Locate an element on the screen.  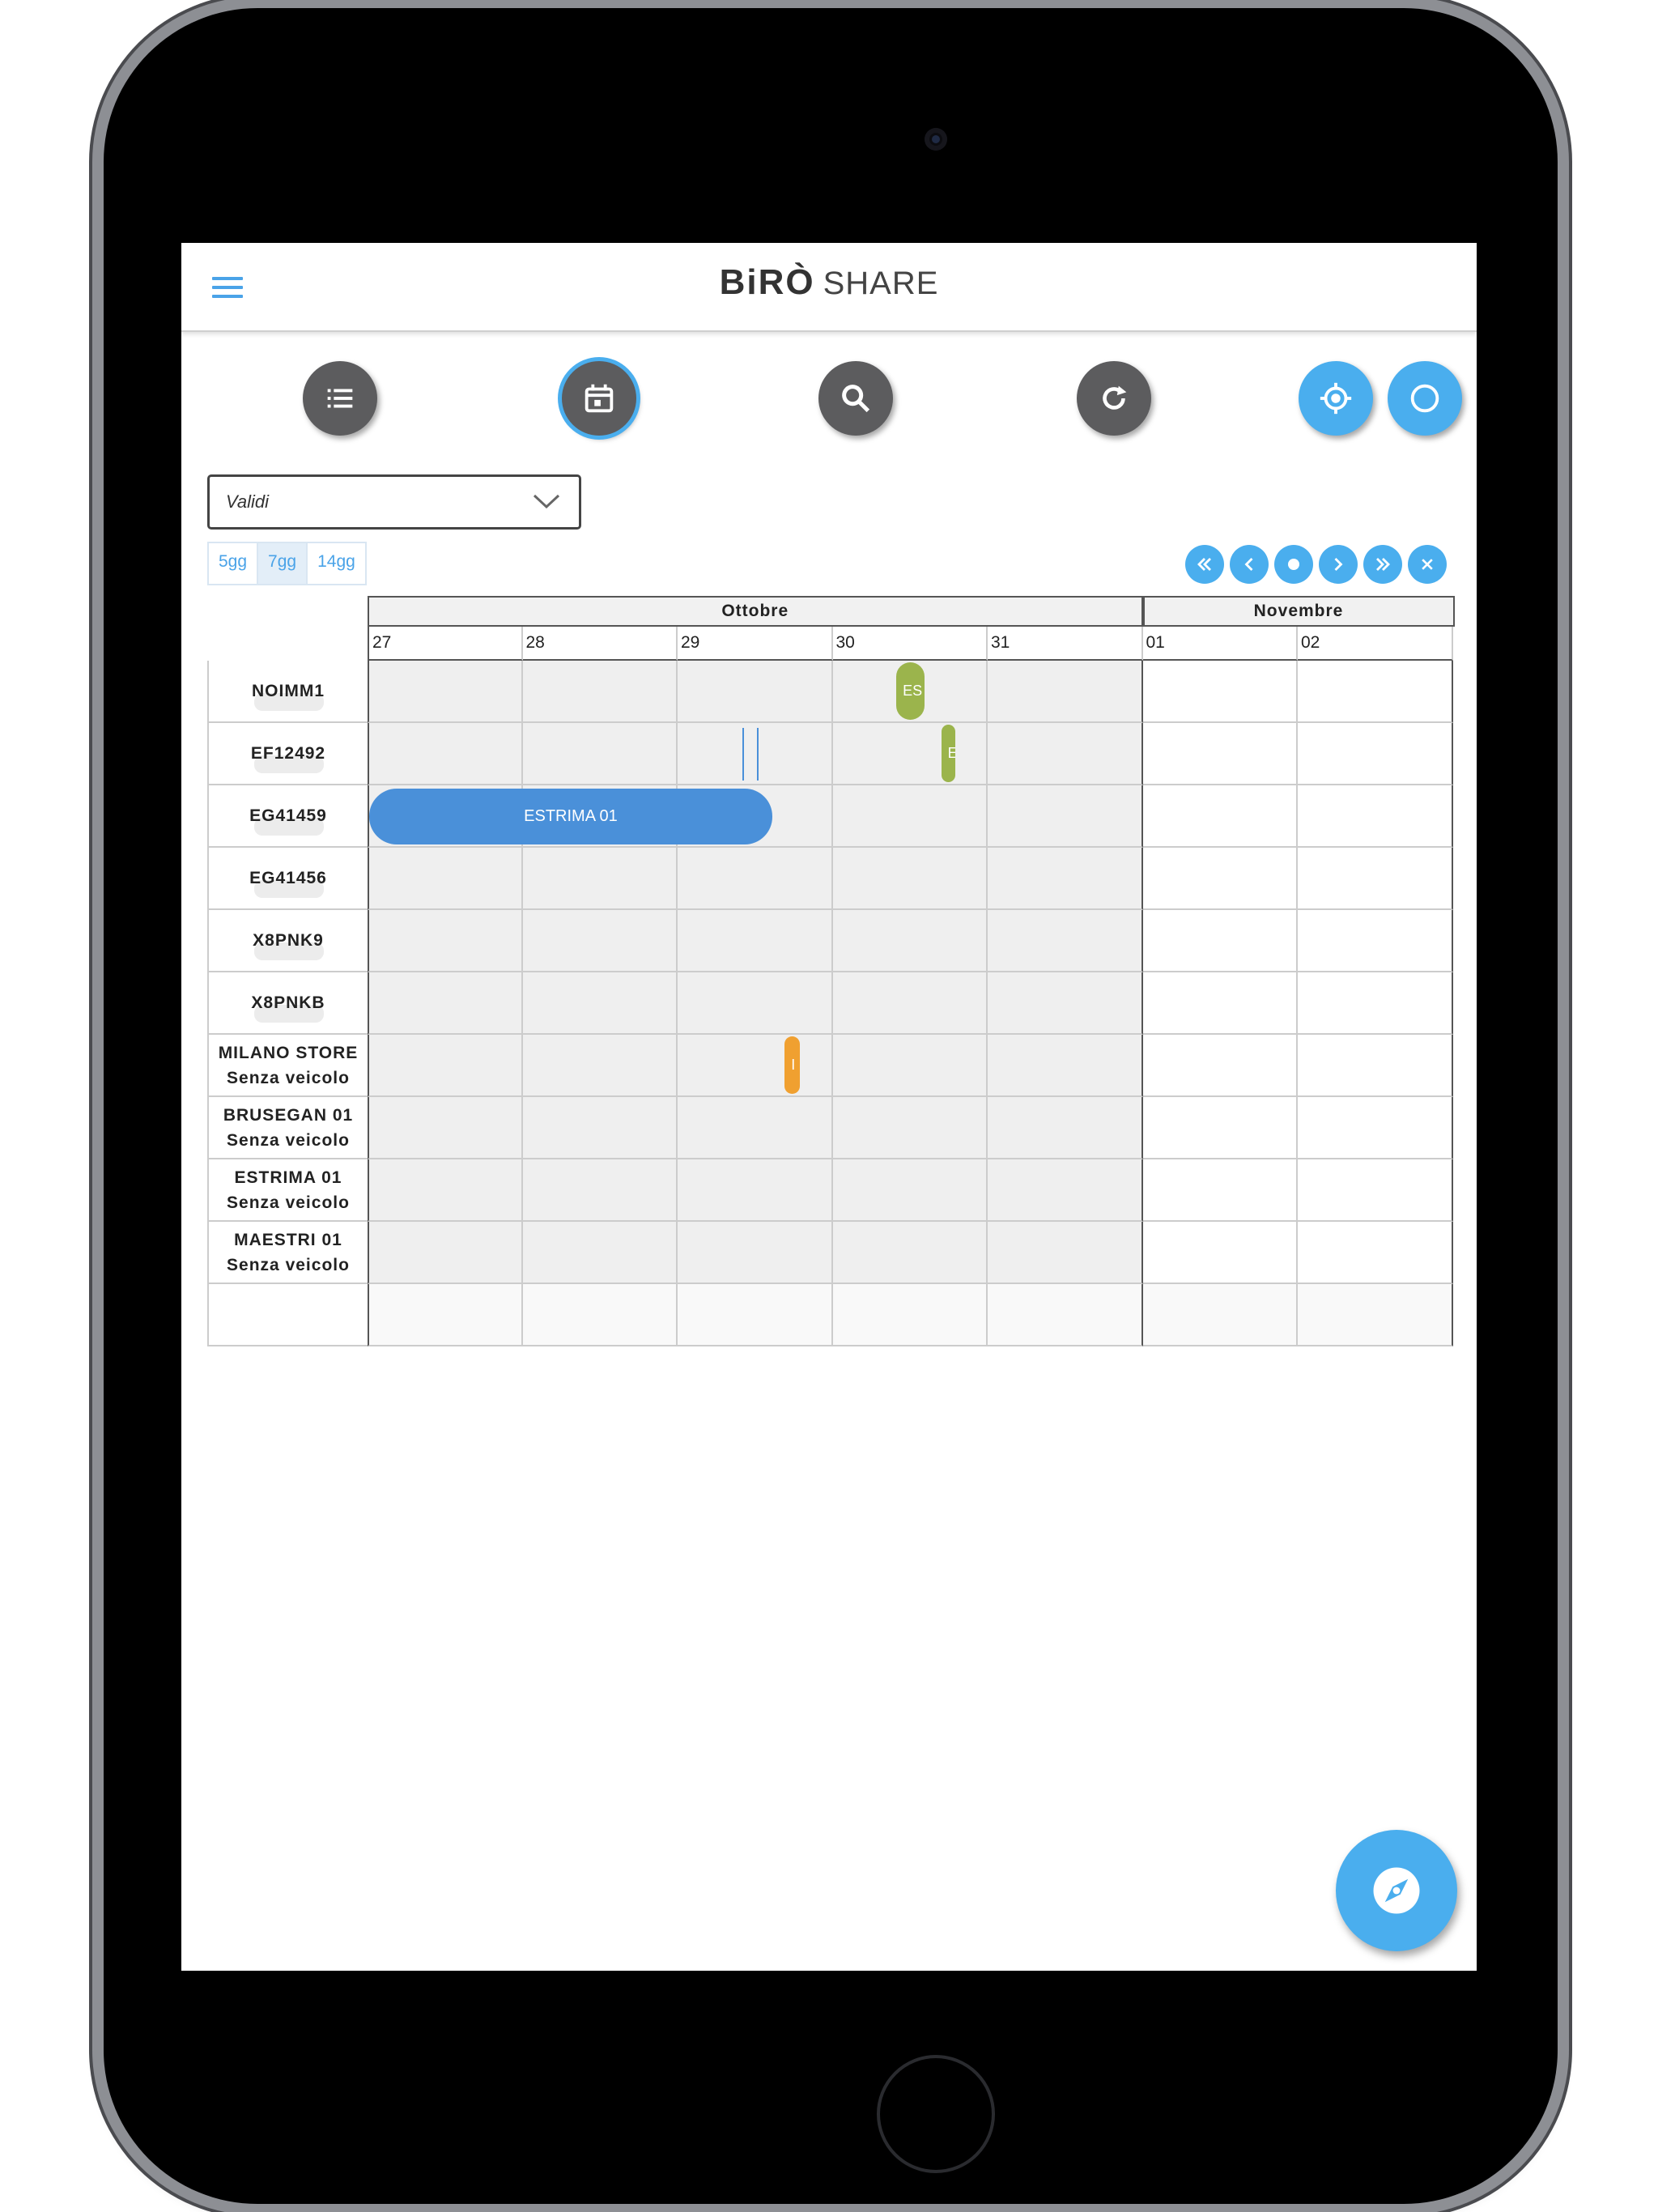
resource-row-label: X8PNKB is located at coordinates (287, 1003).